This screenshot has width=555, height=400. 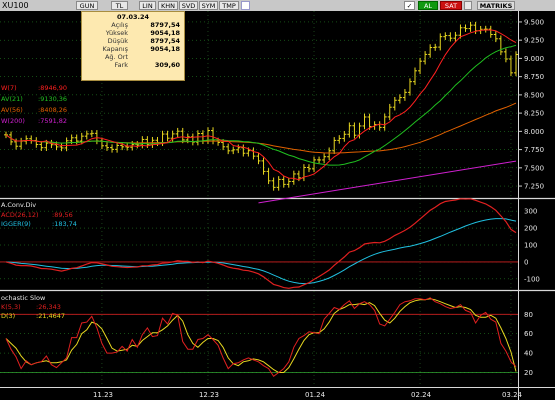 I want to click on ma-legend-value: :9130,36, so click(x=52, y=99).